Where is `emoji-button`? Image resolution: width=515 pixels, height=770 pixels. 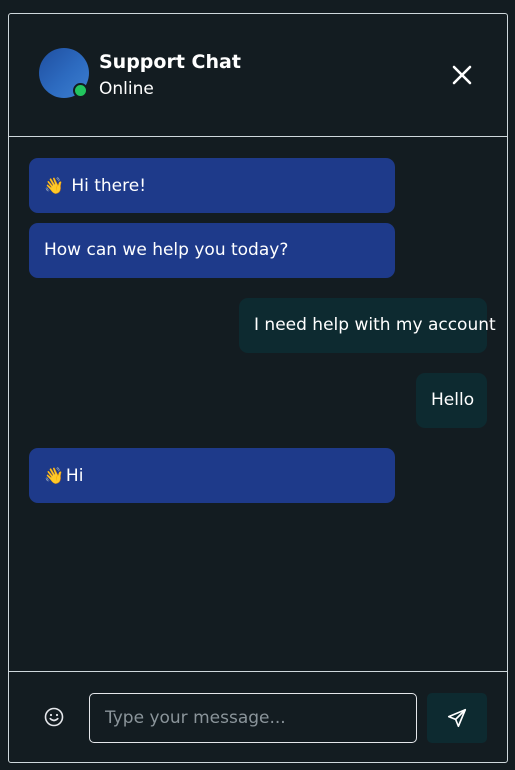 emoji-button is located at coordinates (54, 717).